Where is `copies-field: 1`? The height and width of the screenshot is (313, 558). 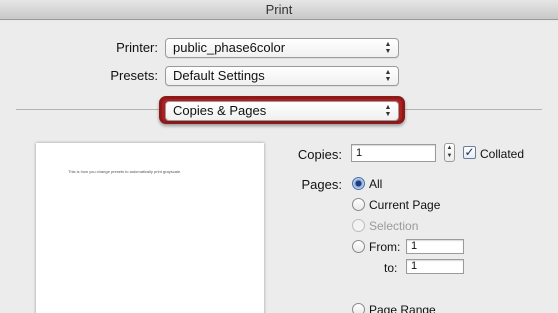
copies-field: 1 is located at coordinates (393, 153).